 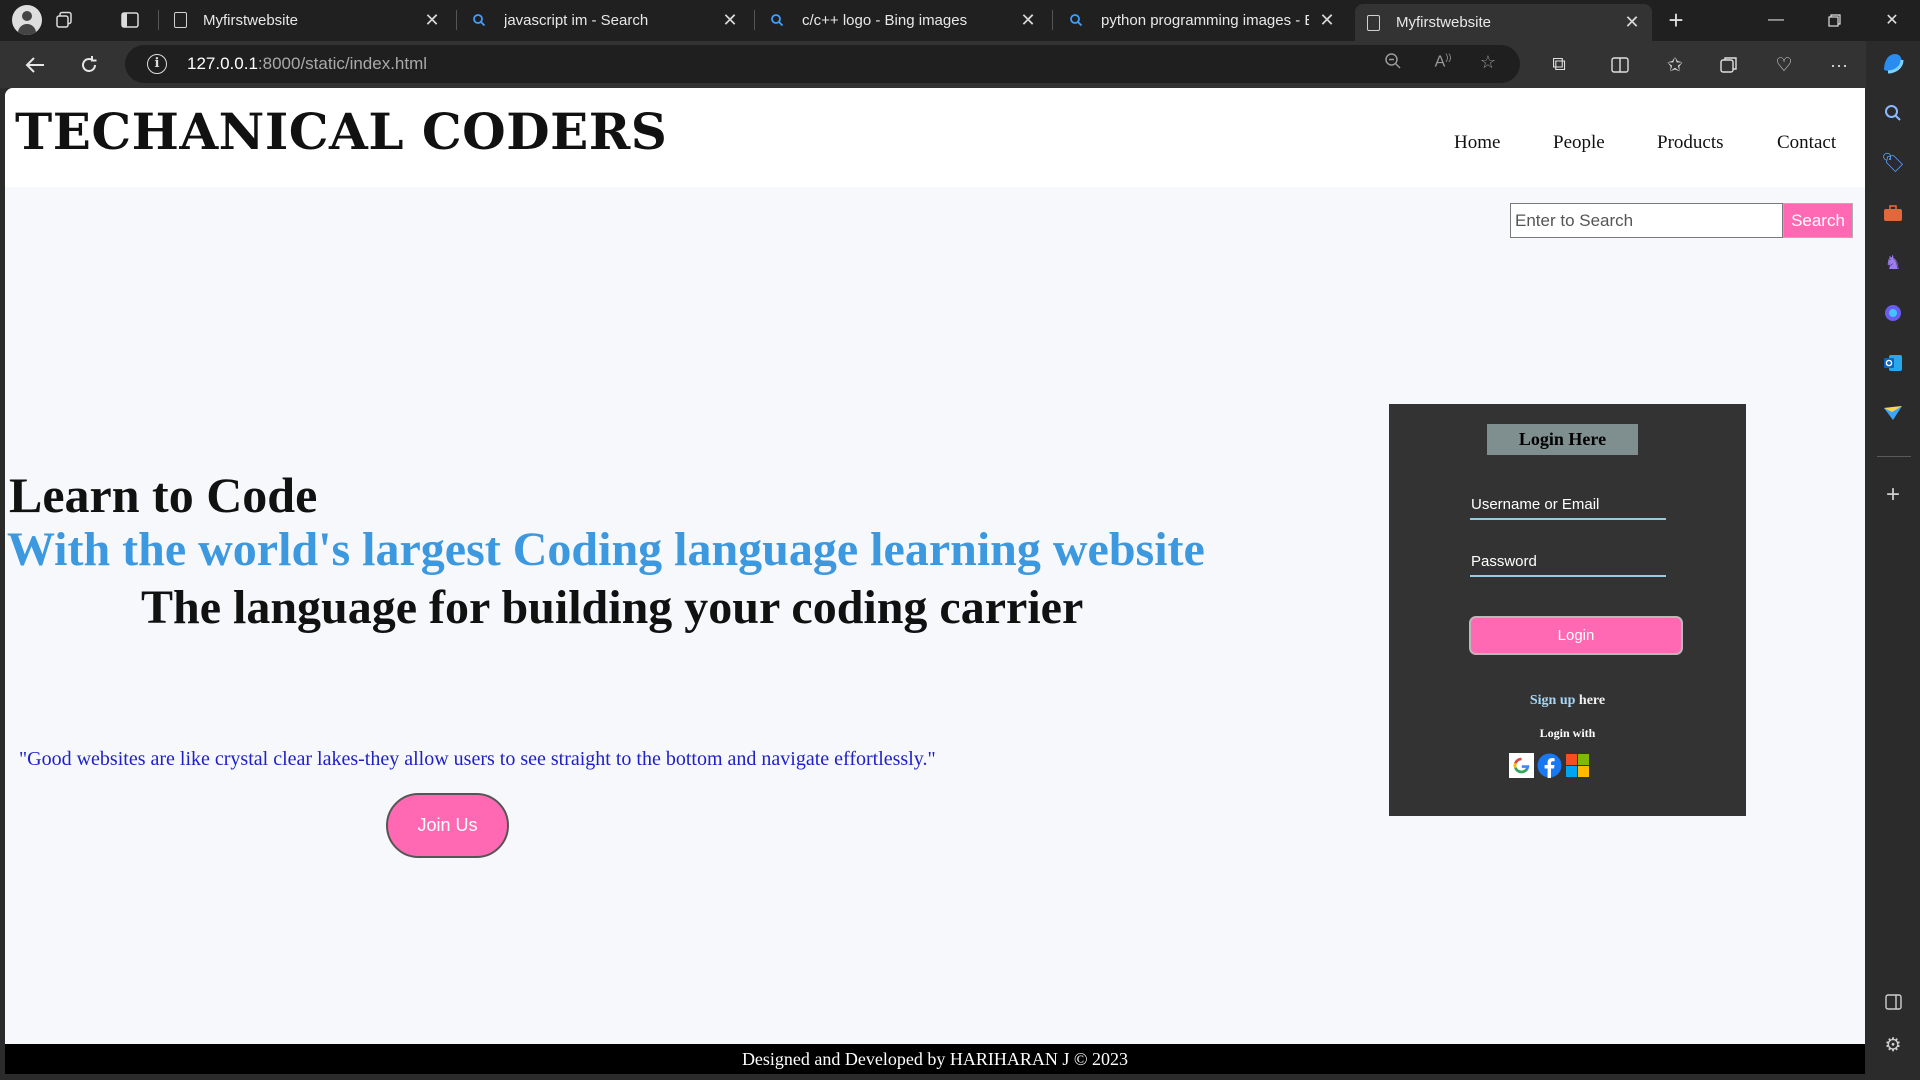 What do you see at coordinates (35, 65) in the screenshot?
I see `back-arrow-icon` at bounding box center [35, 65].